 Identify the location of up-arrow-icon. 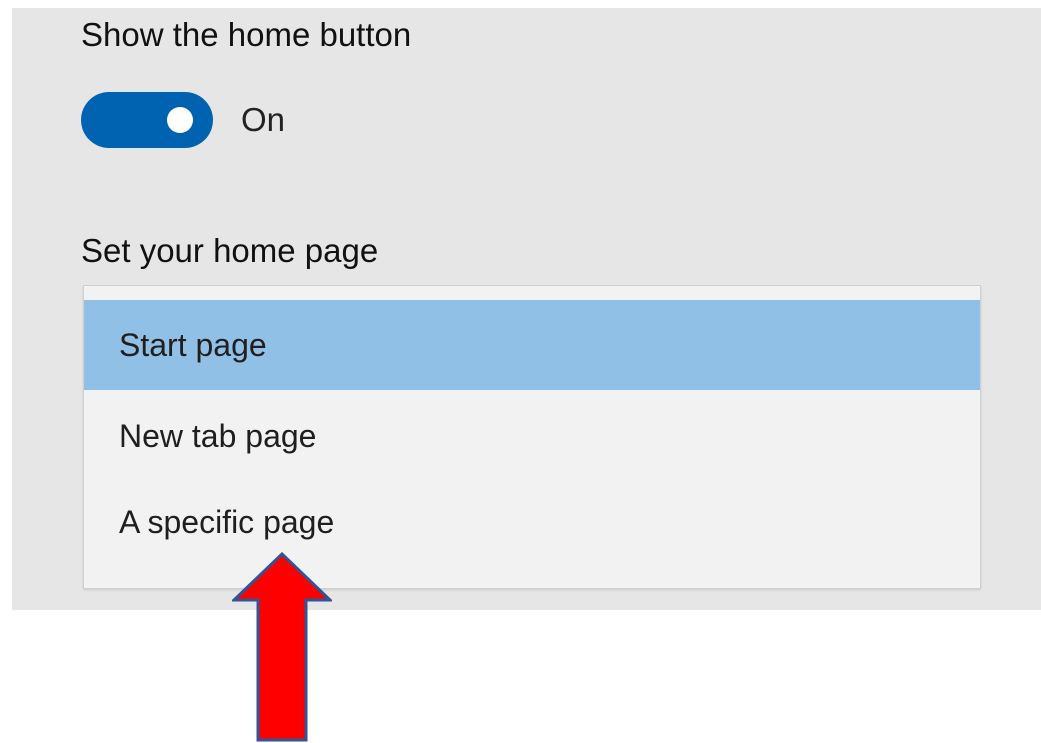
(282, 647).